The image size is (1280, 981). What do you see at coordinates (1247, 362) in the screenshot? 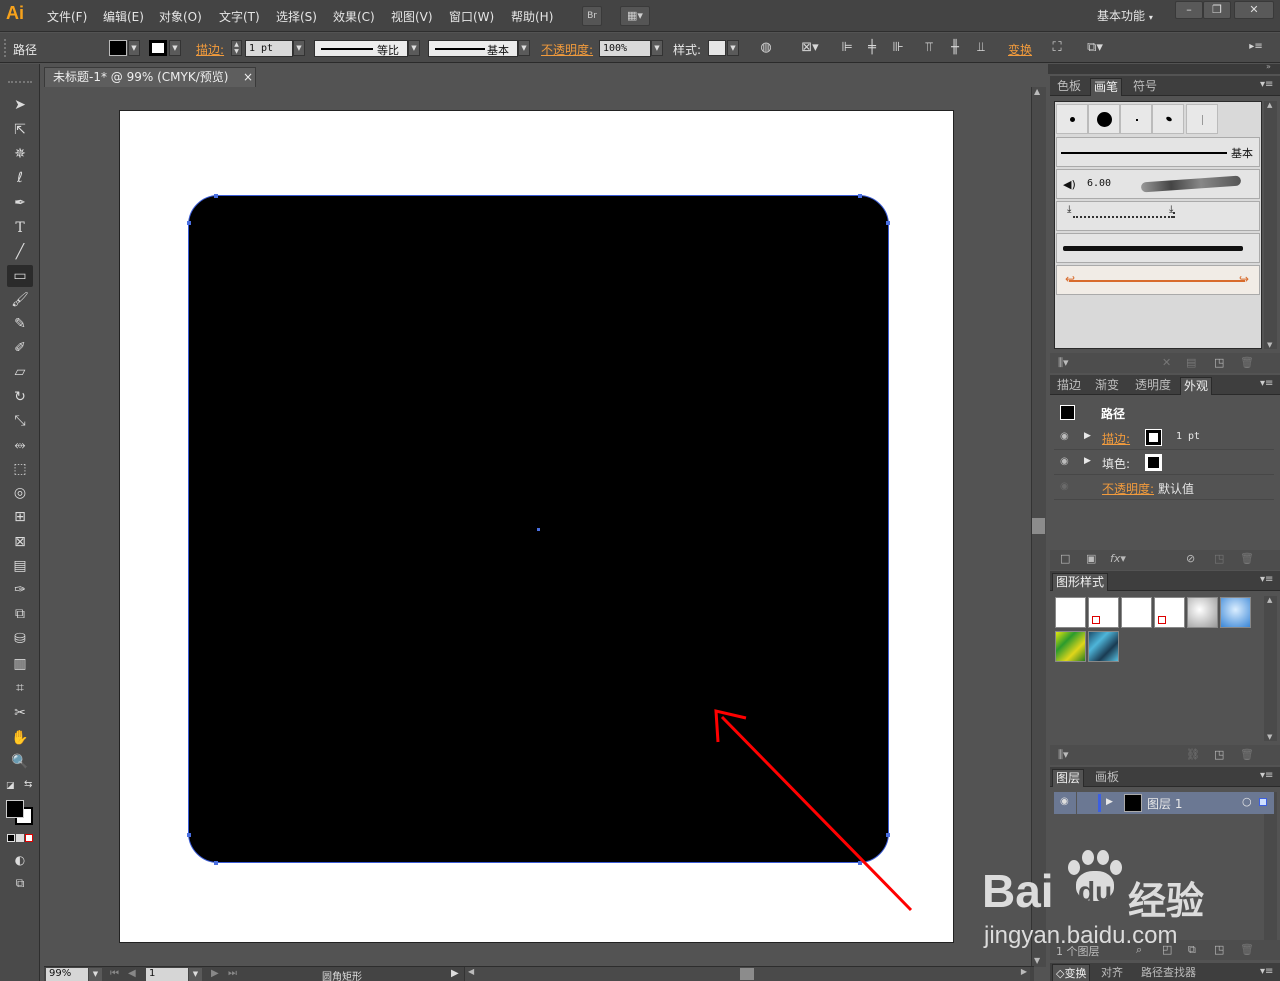
I see `delete-brush-icon: 🗑` at bounding box center [1247, 362].